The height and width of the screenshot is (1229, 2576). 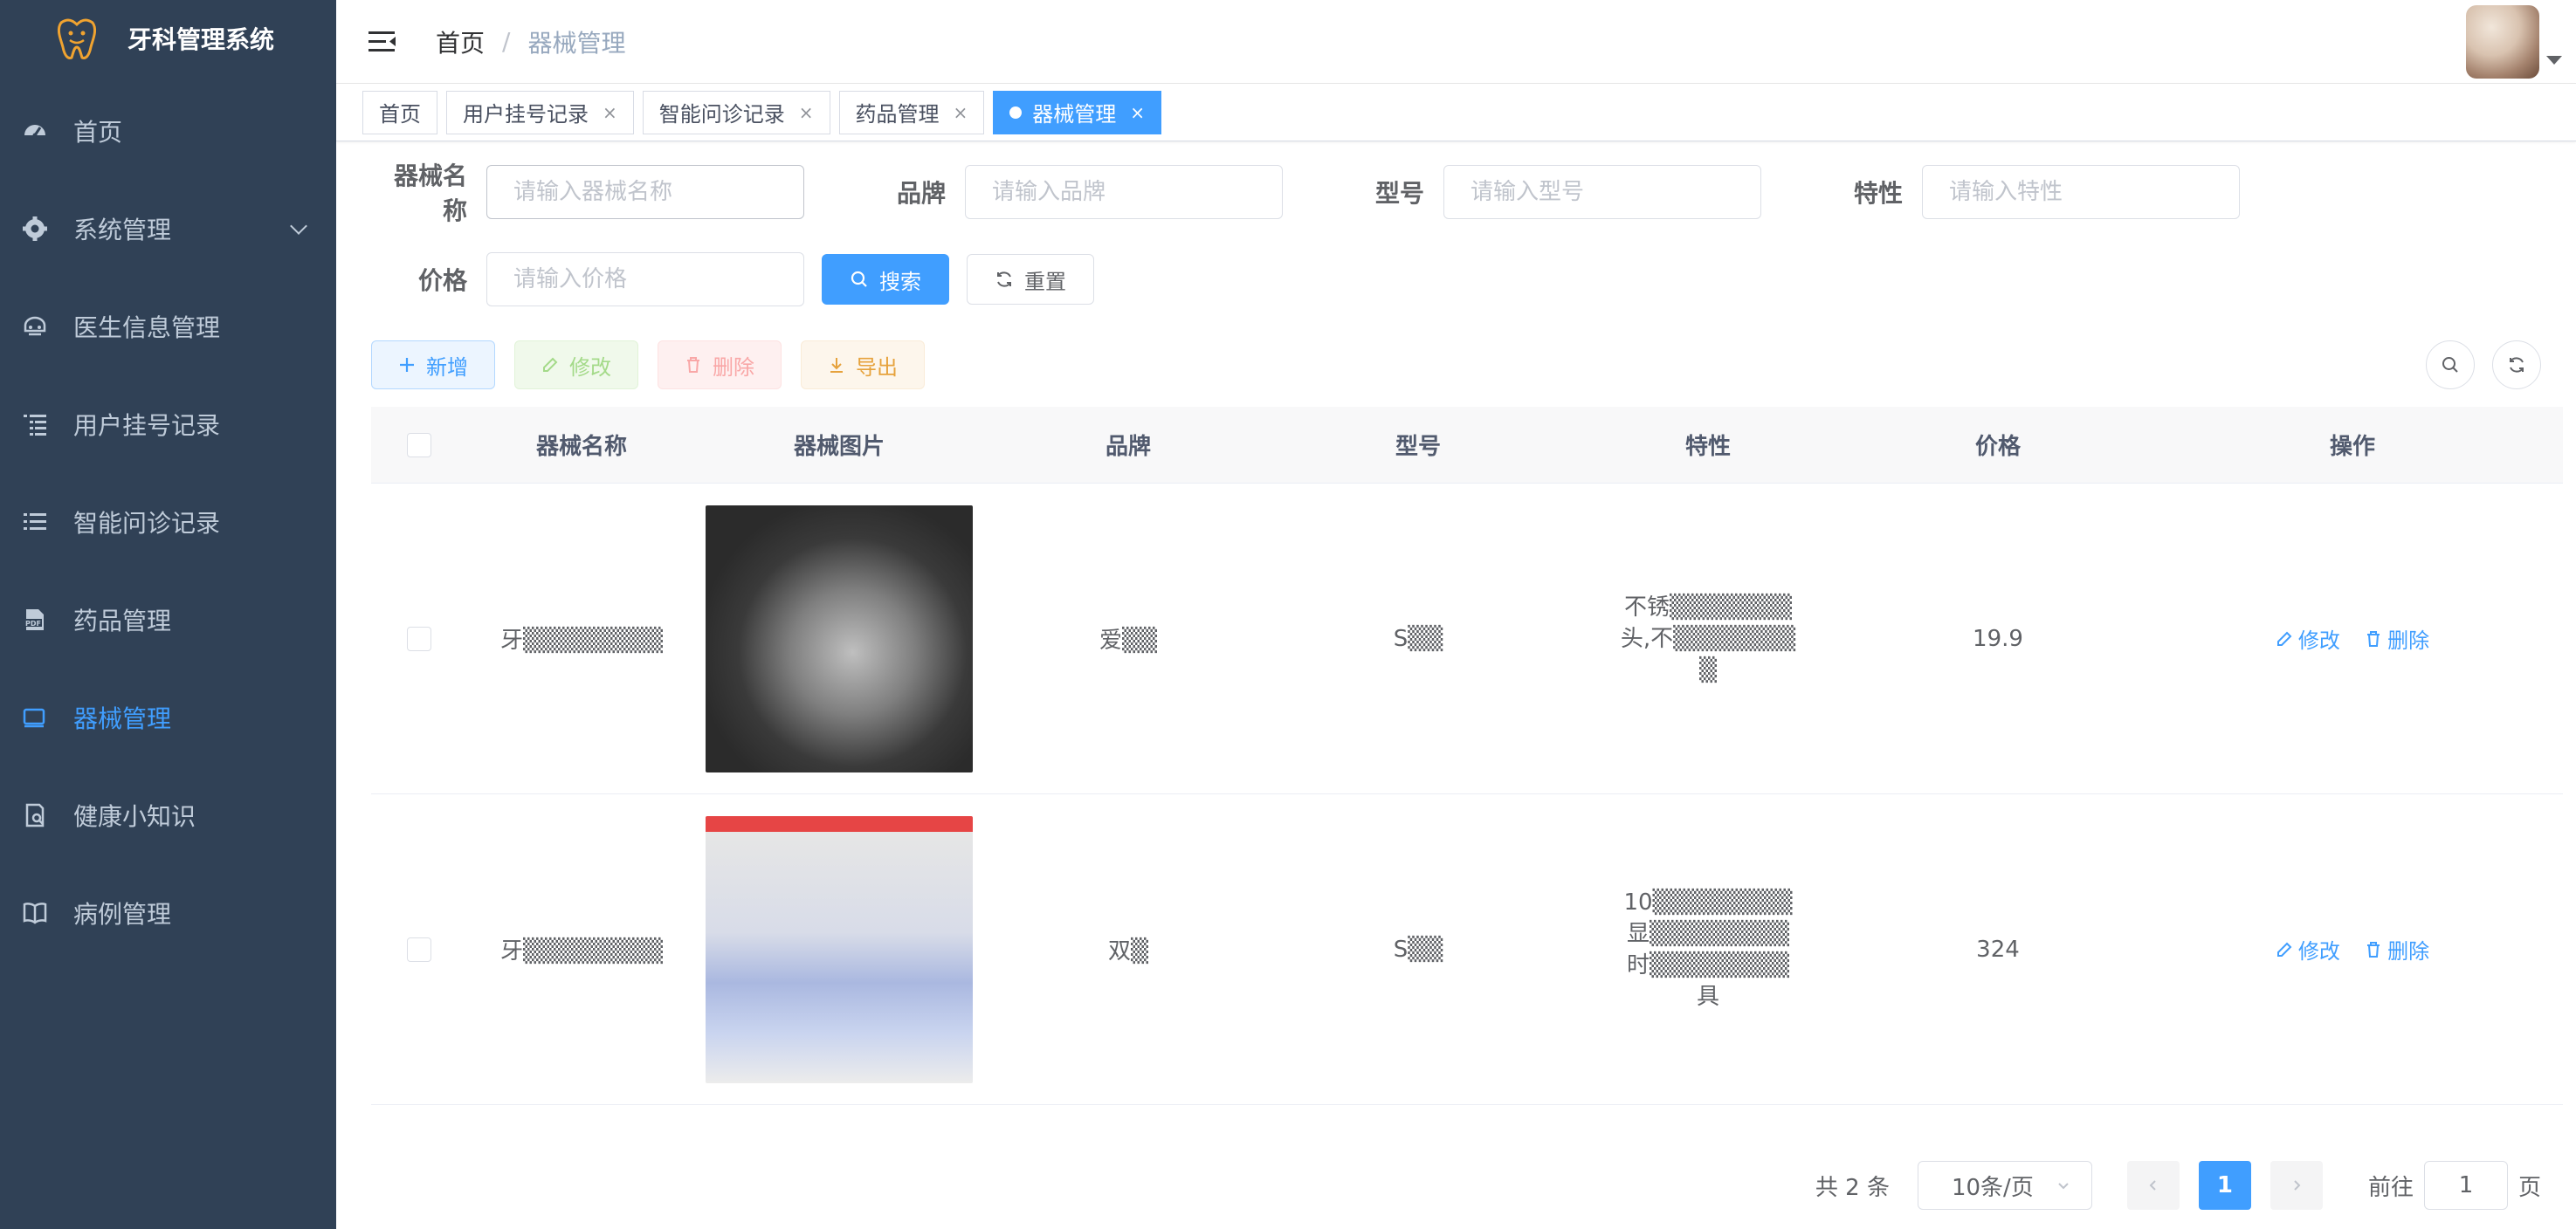 I want to click on breadcrumb-home: 首页, so click(x=460, y=41).